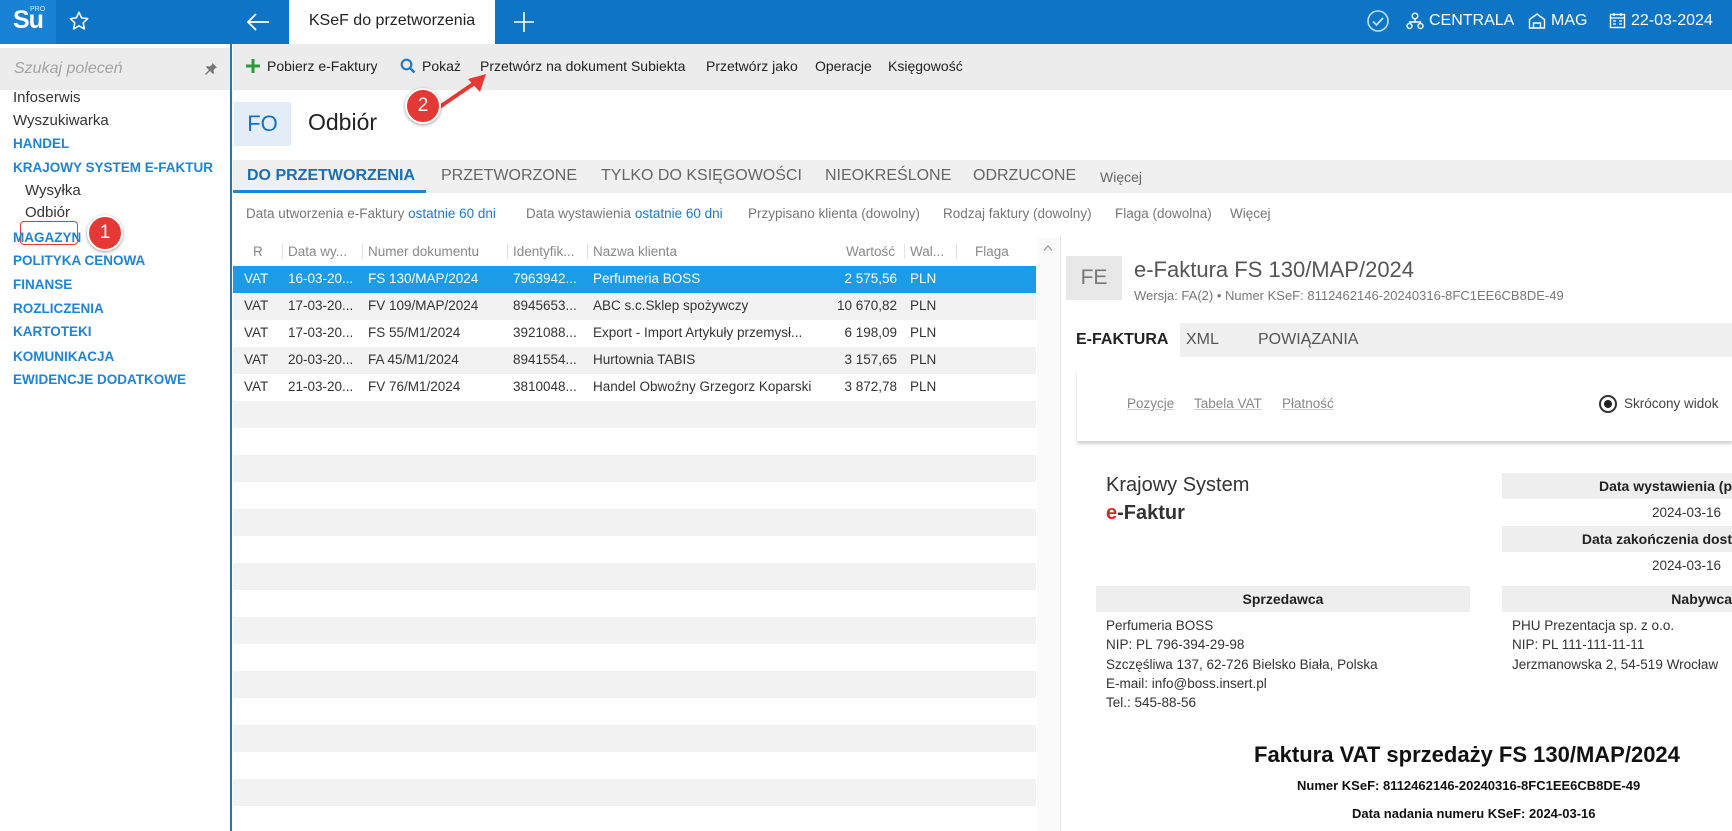 This screenshot has height=831, width=1732. What do you see at coordinates (53, 190) in the screenshot?
I see `sidebar-item-wysylka: Wysyłka` at bounding box center [53, 190].